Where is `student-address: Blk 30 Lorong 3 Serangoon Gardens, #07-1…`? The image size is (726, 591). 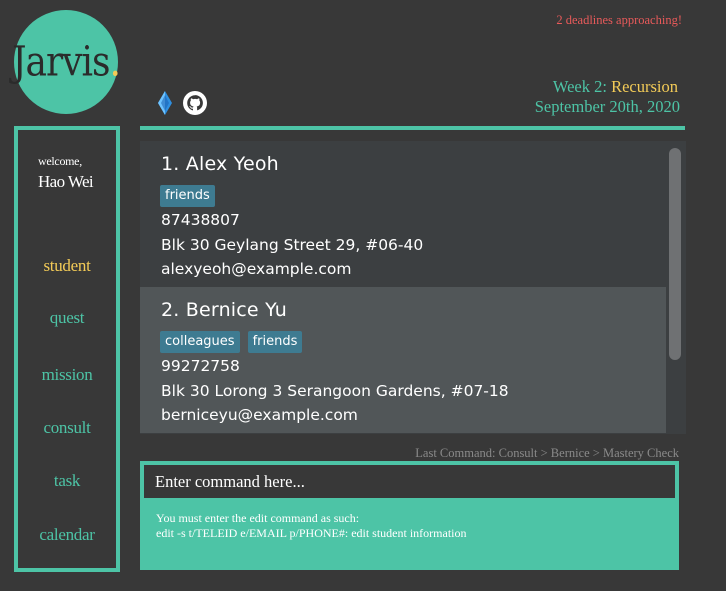
student-address: Blk 30 Lorong 3 Serangoon Gardens, #07-1… is located at coordinates (335, 391).